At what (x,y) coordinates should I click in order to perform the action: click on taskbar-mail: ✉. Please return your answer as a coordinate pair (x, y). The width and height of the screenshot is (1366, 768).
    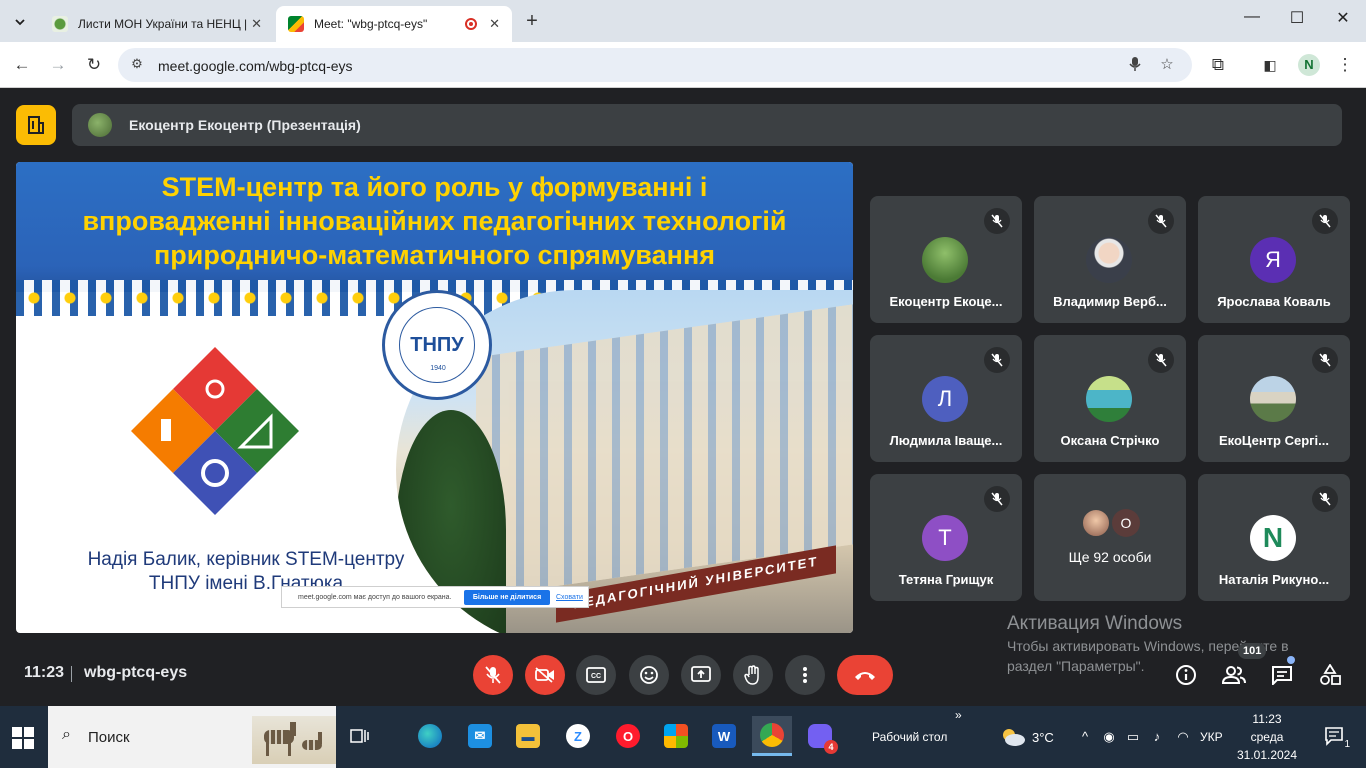
    Looking at the image, I should click on (480, 736).